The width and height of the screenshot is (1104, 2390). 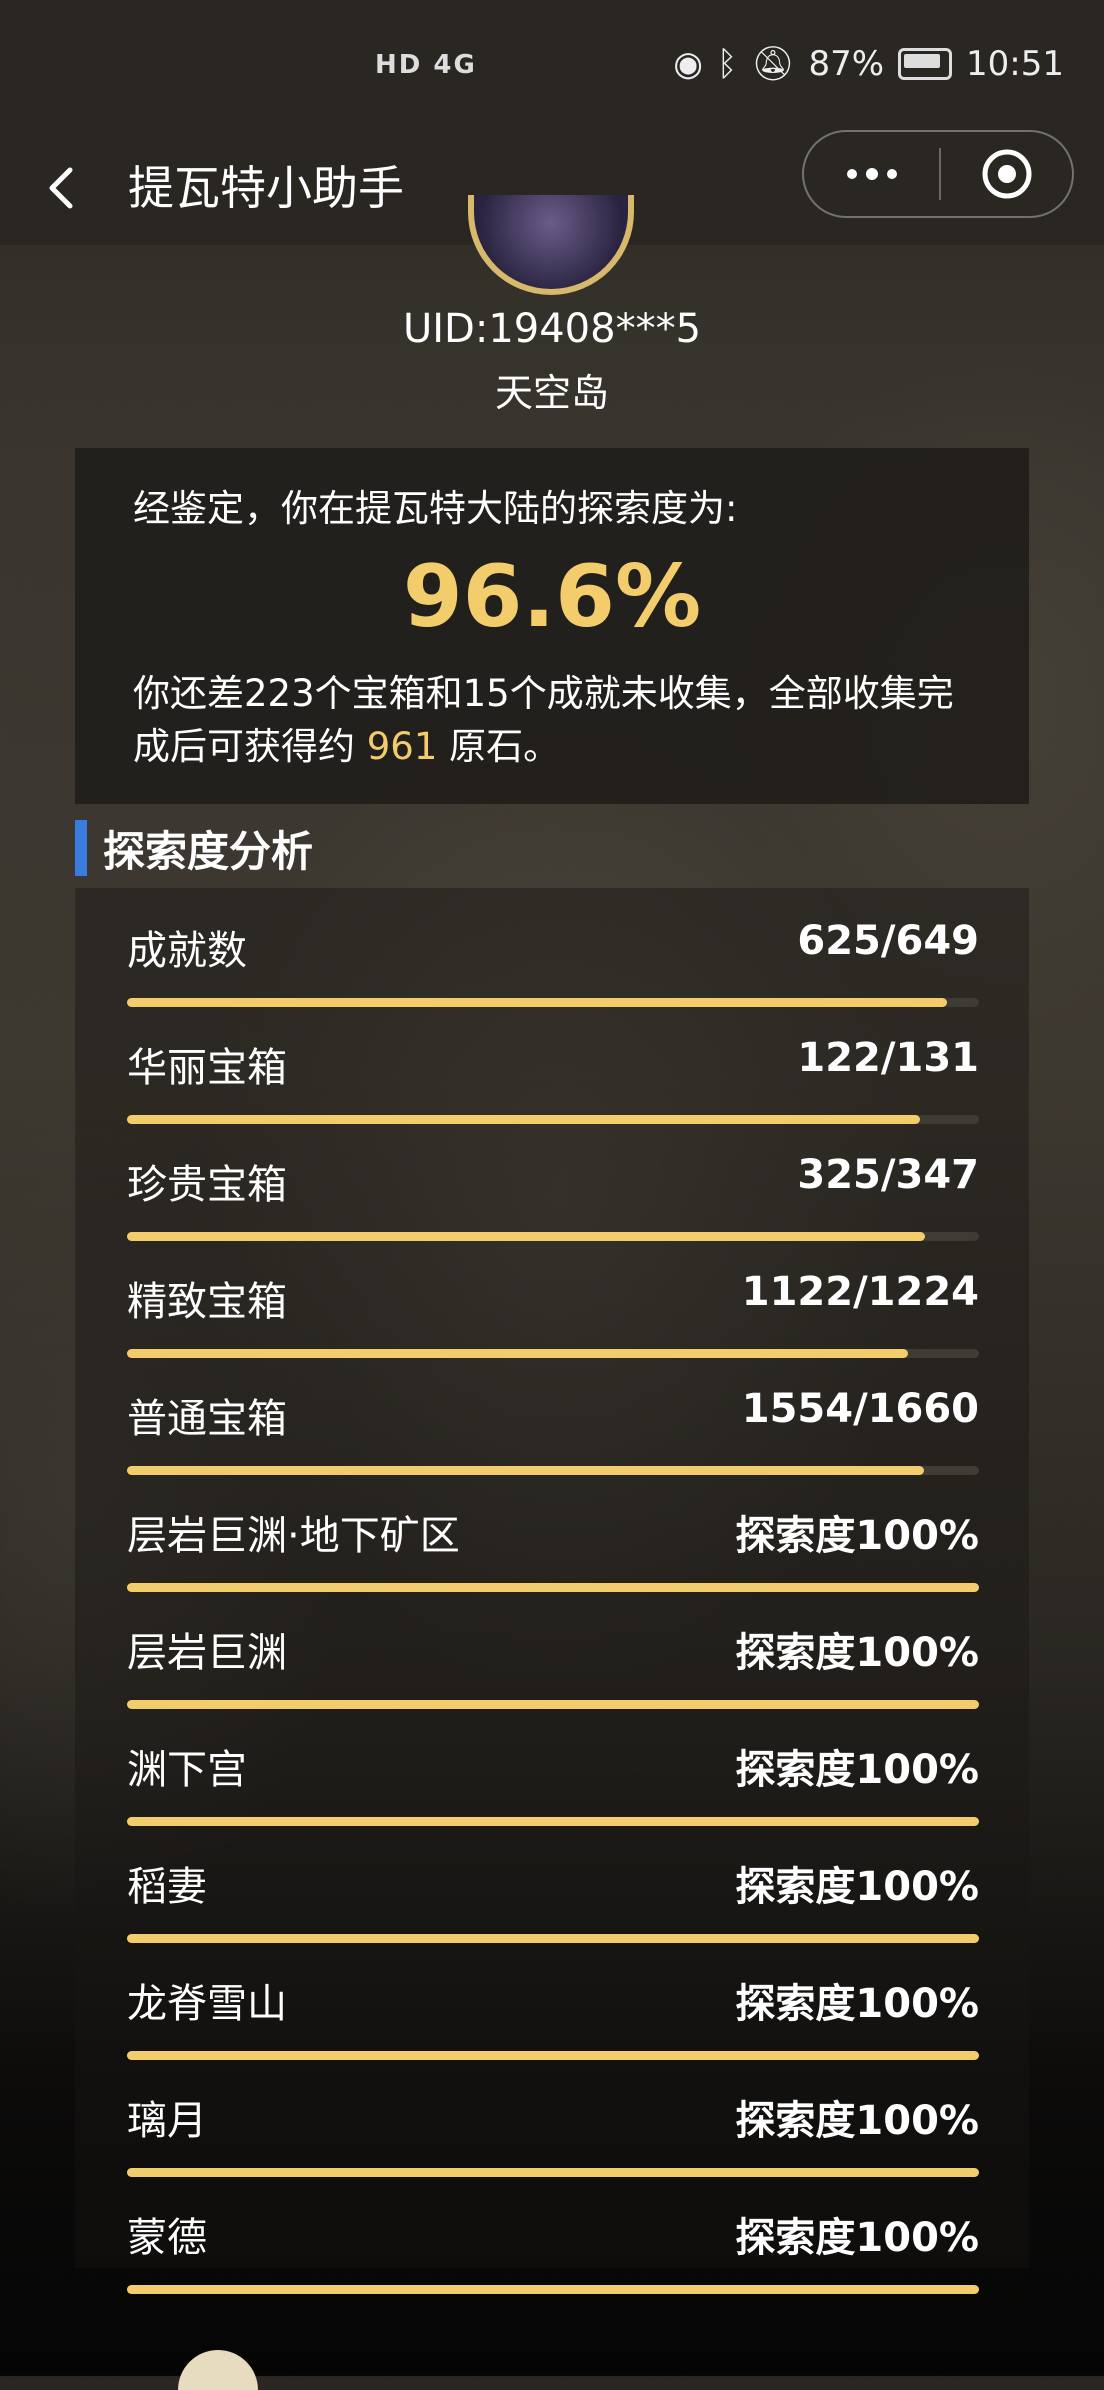 What do you see at coordinates (402, 747) in the screenshot?
I see `primogem-count: 961` at bounding box center [402, 747].